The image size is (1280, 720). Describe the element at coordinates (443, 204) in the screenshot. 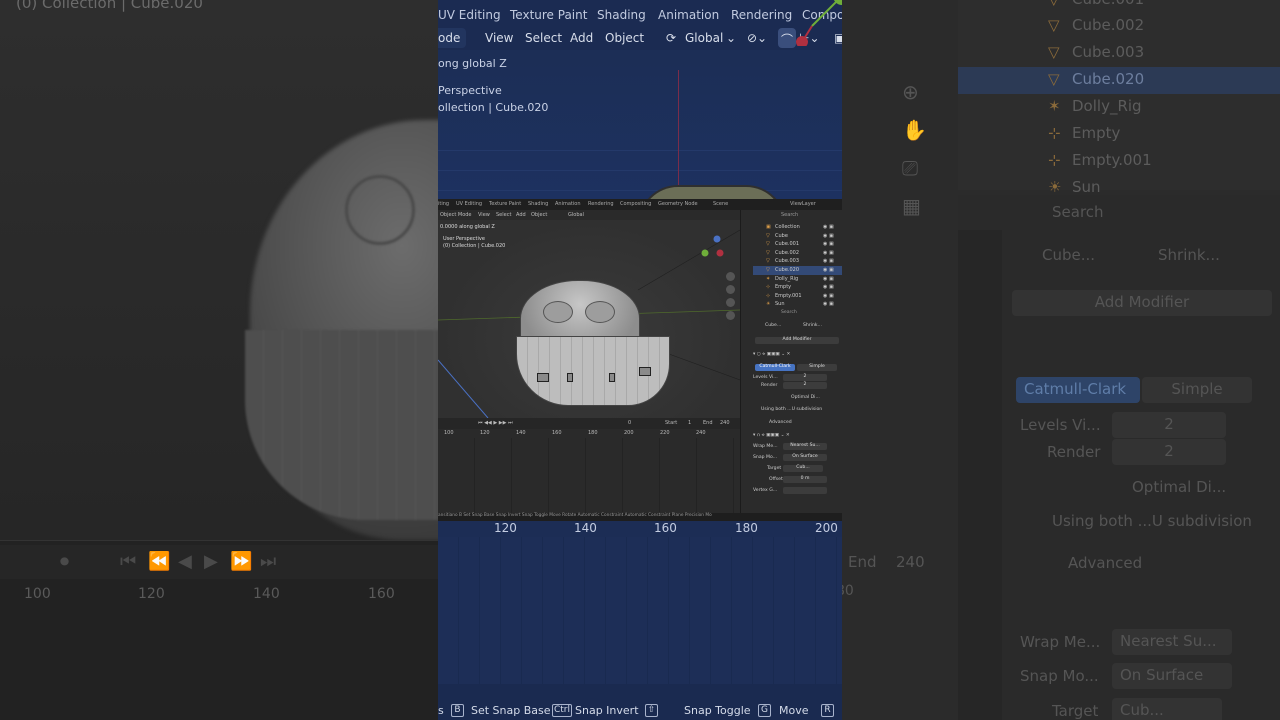

I see `tab-texture-editing: iting` at that location.